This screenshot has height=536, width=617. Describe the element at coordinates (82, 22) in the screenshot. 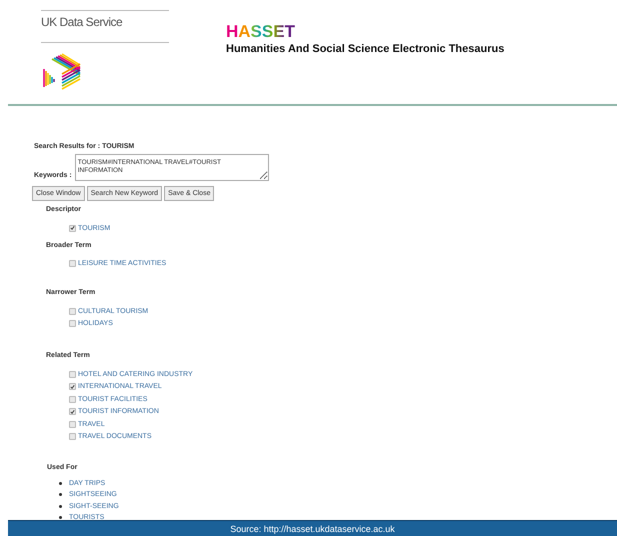

I see `brand-name: UK Data Service` at that location.